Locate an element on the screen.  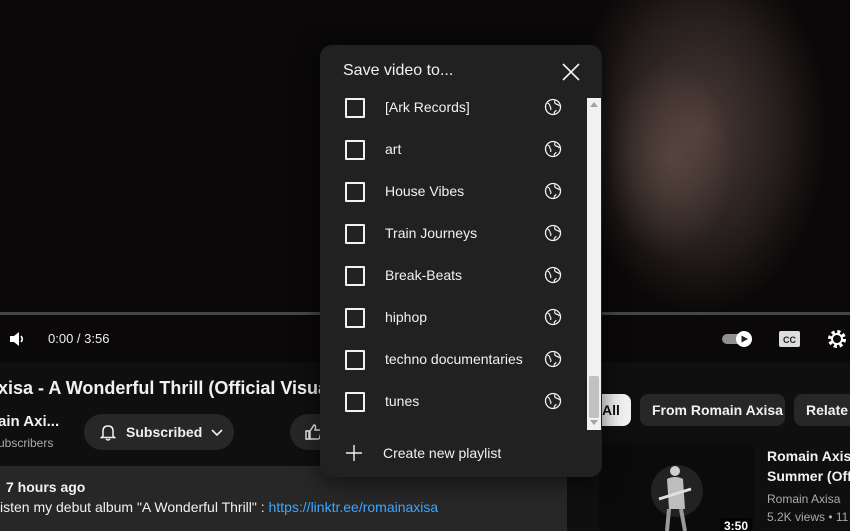
create-playlist-label: Create new playlist is located at coordinates (442, 453).